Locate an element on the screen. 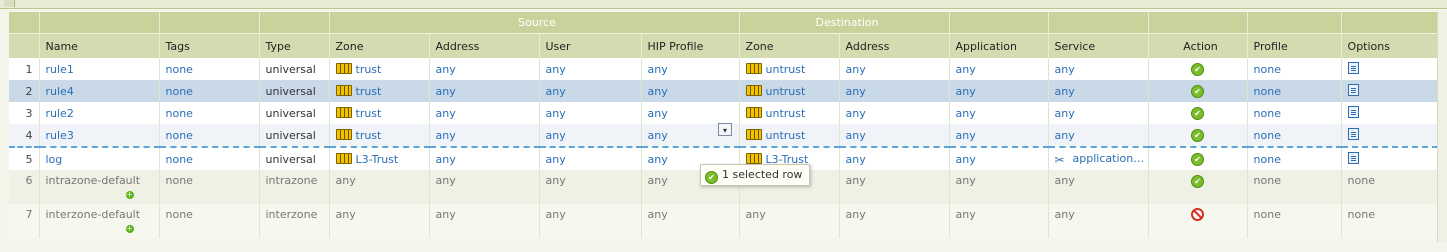  col-header-profile: Profile is located at coordinates (1294, 45).